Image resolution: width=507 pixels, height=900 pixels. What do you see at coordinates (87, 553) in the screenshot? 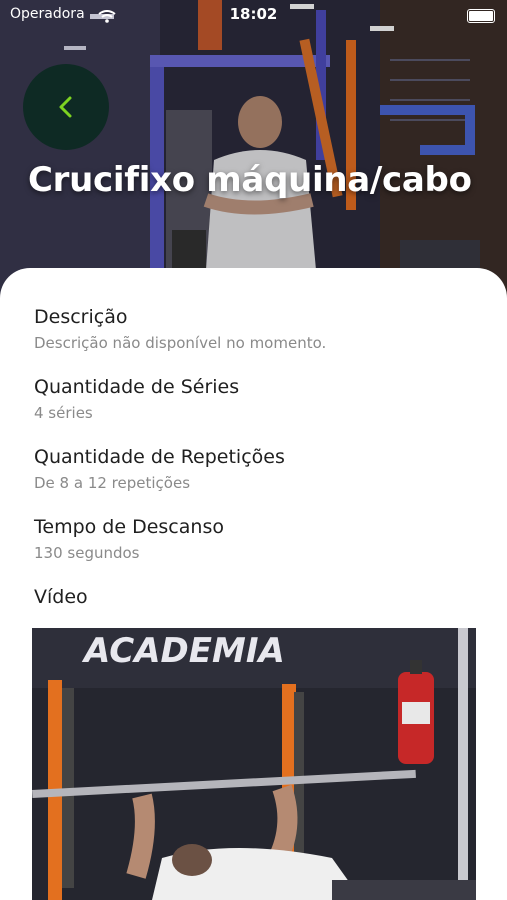
I see `rest-time-value: 130 segundos` at bounding box center [87, 553].